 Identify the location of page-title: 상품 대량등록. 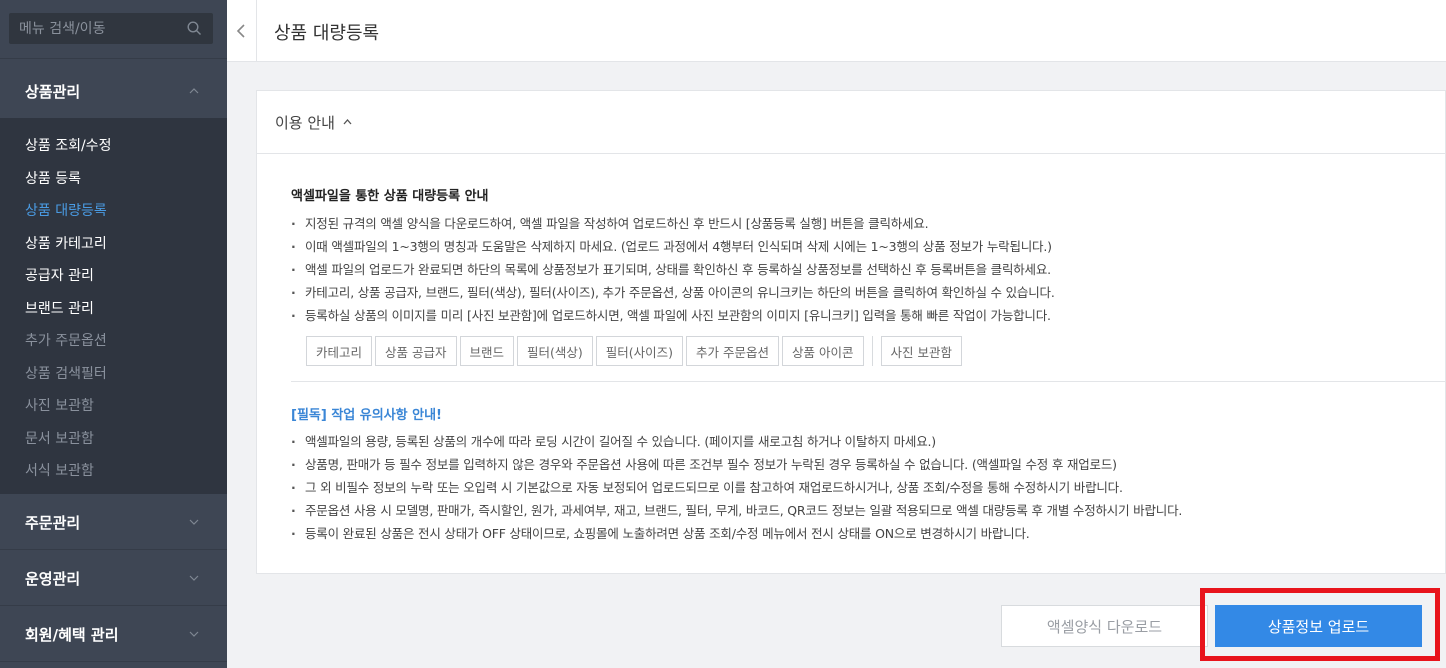
(327, 33).